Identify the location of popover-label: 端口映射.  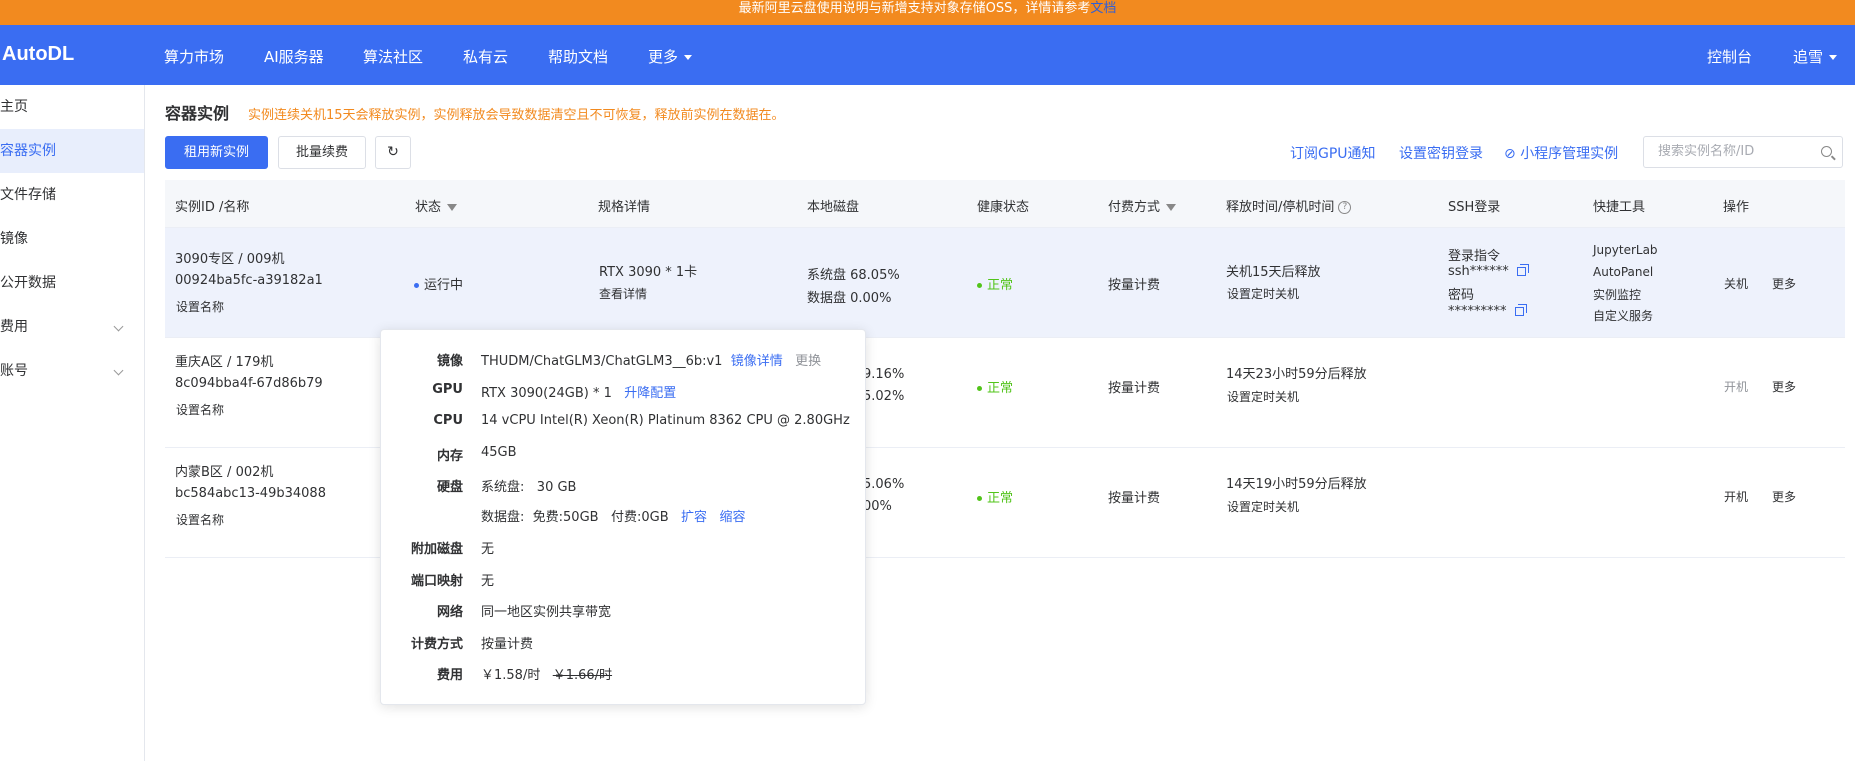
(436, 581).